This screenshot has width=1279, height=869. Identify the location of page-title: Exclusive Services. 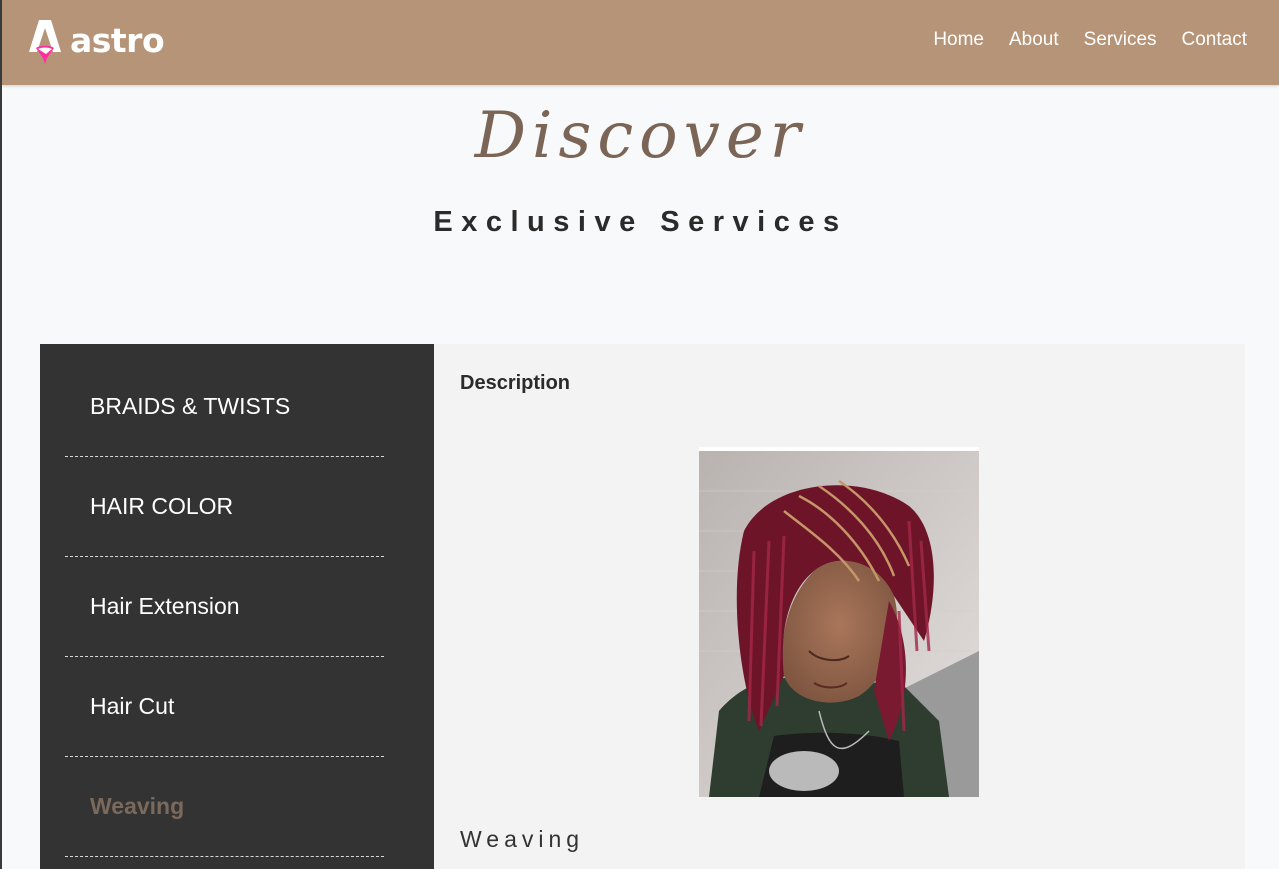
(640, 222).